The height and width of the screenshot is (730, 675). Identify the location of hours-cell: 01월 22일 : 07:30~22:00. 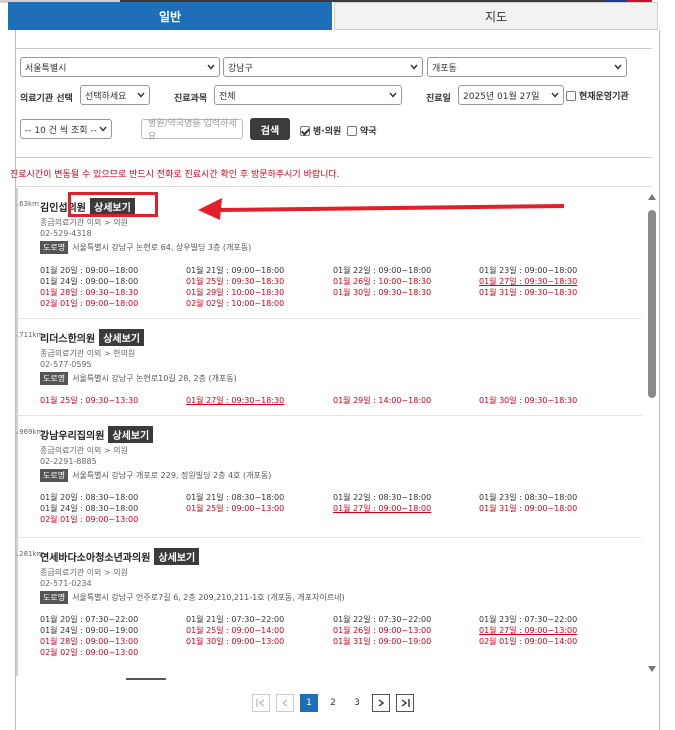
(382, 619).